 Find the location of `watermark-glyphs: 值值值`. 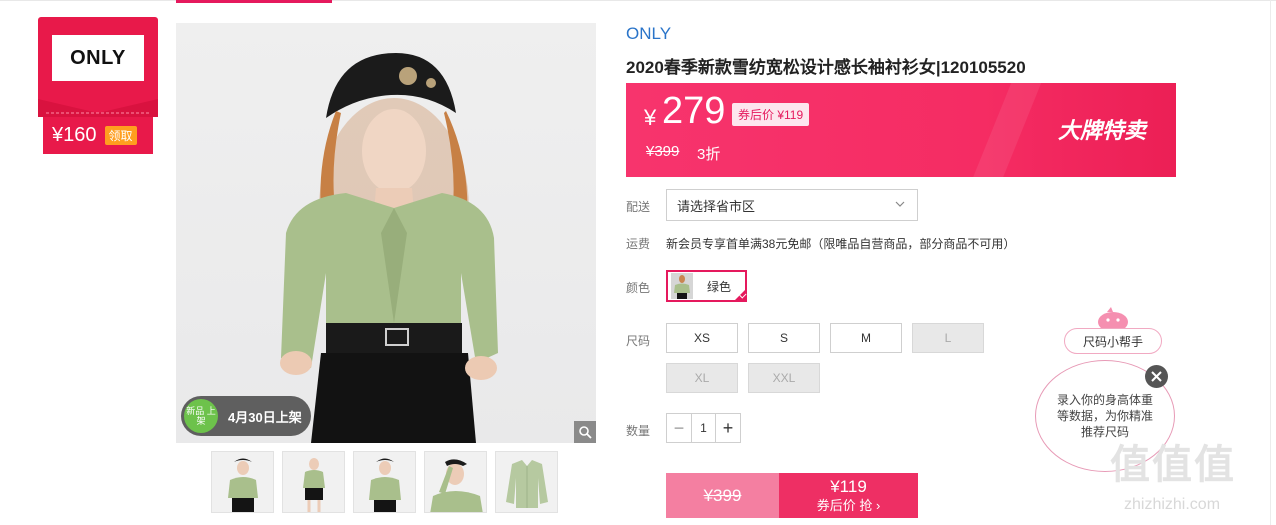

watermark-glyphs: 值值值 is located at coordinates (1173, 465).